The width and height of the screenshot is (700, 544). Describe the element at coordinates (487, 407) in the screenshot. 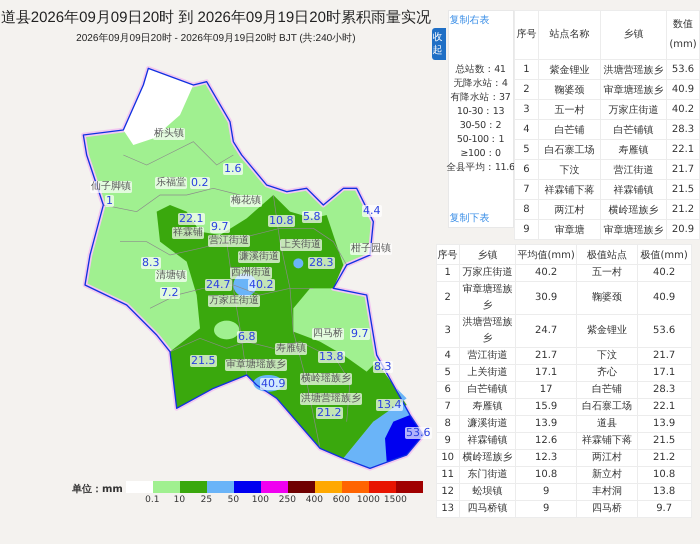

I see `table-cell: 寿雁镇` at that location.